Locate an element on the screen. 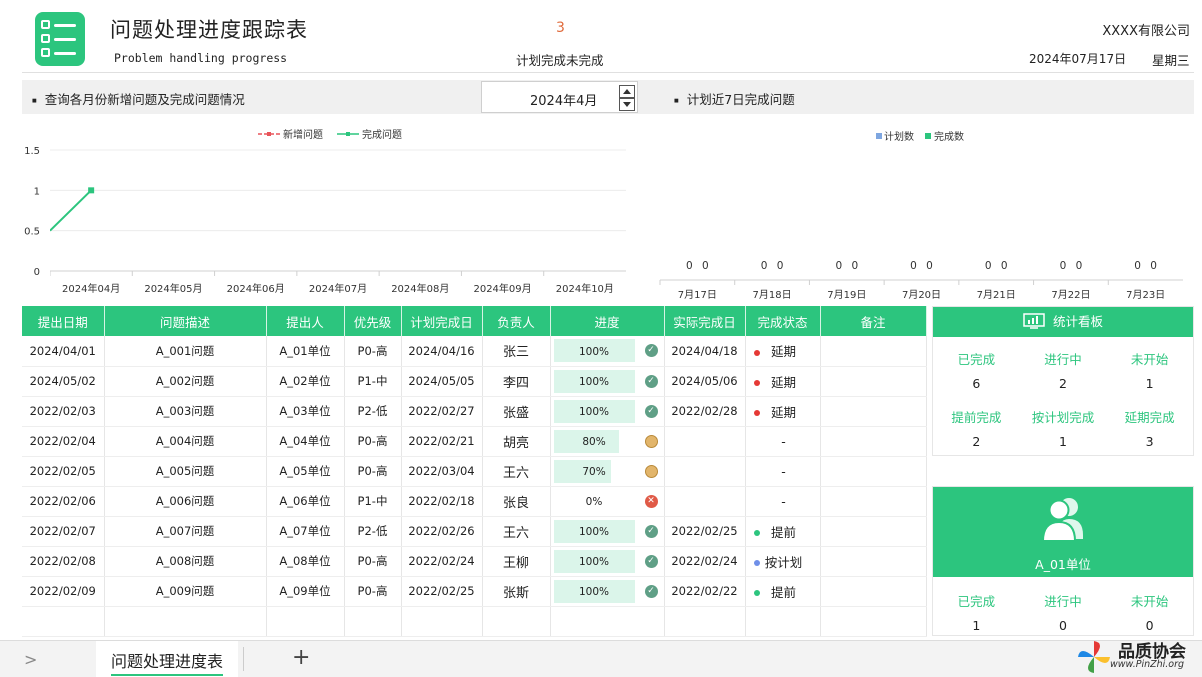 This screenshot has width=1202, height=677. y-tick-label: 0.5 is located at coordinates (32, 232).